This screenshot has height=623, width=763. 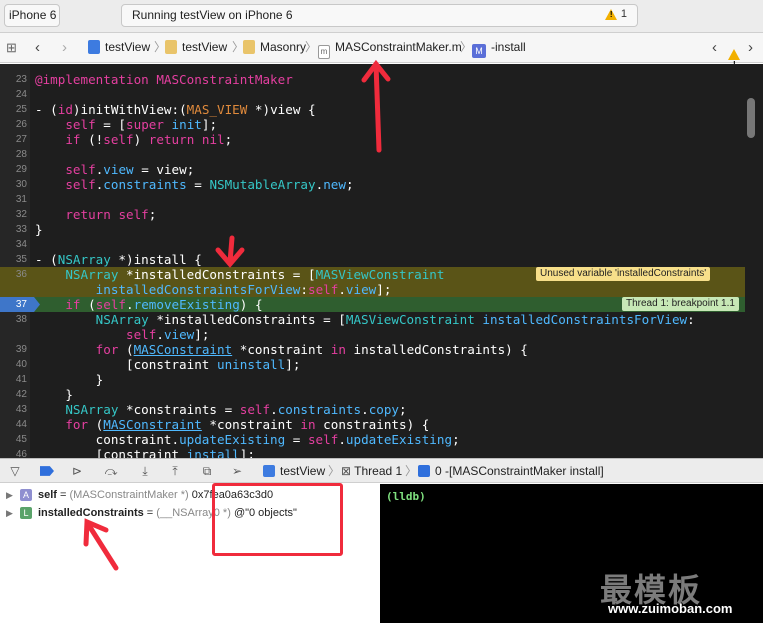 I want to click on unused-variable-warning: Unused variable 'installedConstraints', so click(x=623, y=274).